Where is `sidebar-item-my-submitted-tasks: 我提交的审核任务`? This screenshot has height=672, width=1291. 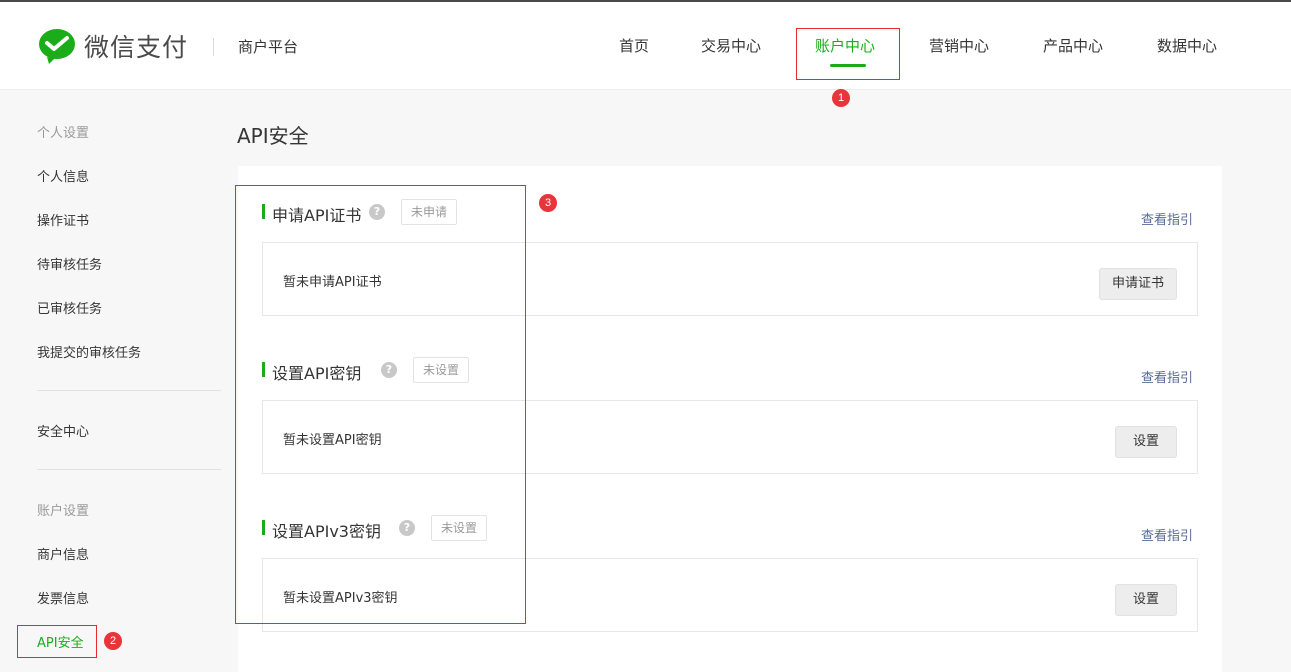 sidebar-item-my-submitted-tasks: 我提交的审核任务 is located at coordinates (89, 351).